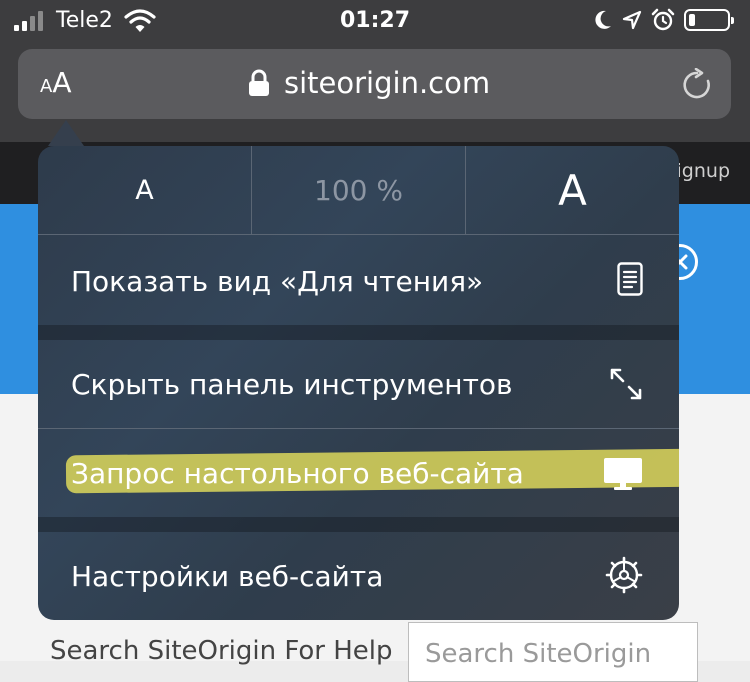 This screenshot has width=750, height=682. I want to click on lock-icon, so click(259, 82).